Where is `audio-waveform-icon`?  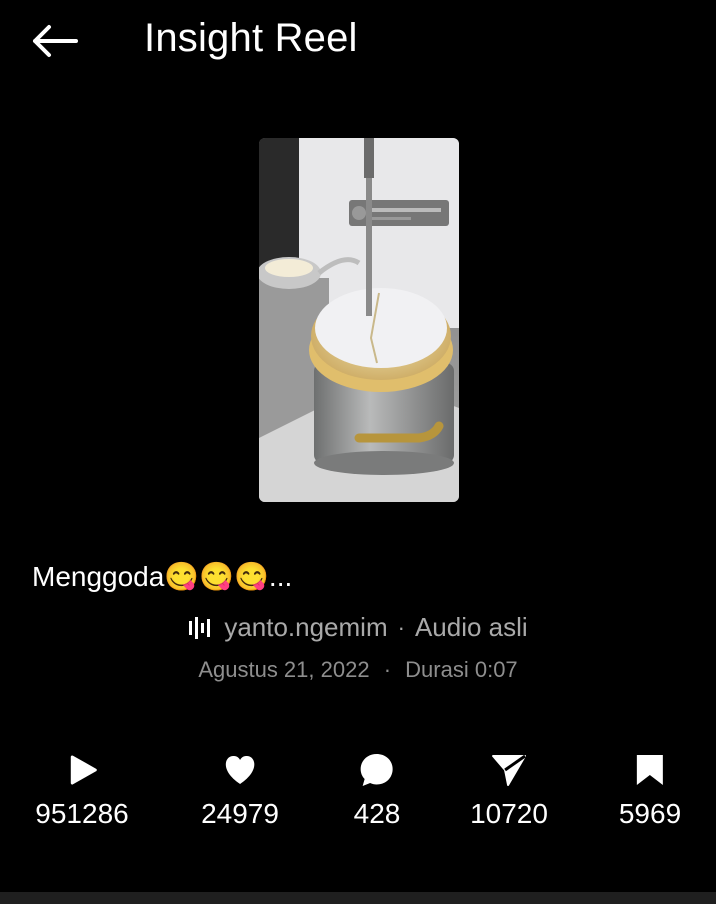 audio-waveform-icon is located at coordinates (200, 627).